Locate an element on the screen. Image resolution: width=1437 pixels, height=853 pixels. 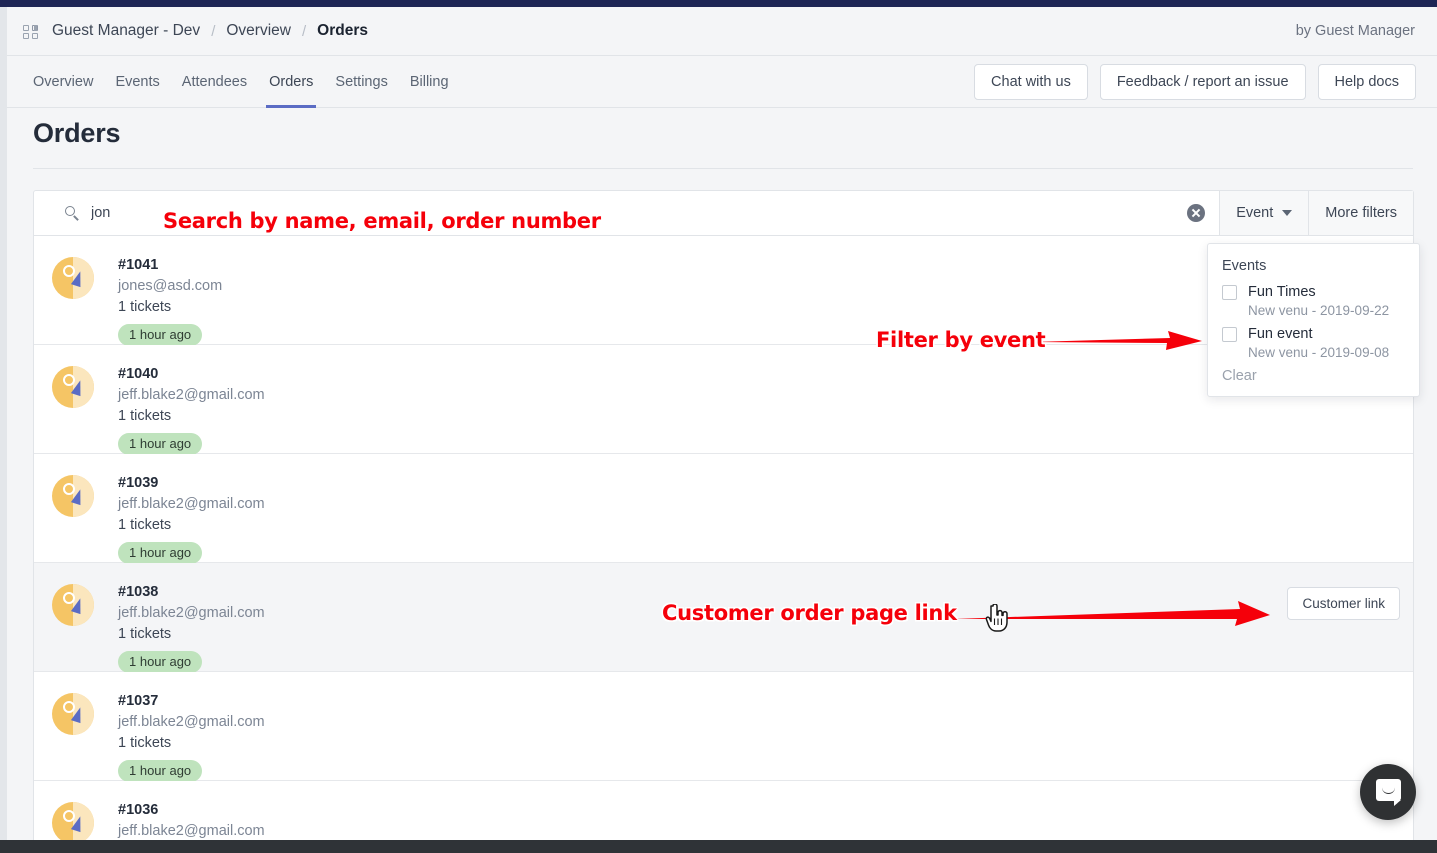
order-email: jones@asd.com is located at coordinates (170, 286).